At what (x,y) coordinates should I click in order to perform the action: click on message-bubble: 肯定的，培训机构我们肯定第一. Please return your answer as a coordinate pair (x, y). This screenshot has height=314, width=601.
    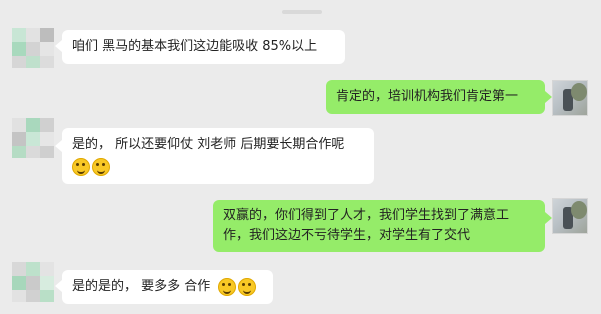
    Looking at the image, I should click on (435, 97).